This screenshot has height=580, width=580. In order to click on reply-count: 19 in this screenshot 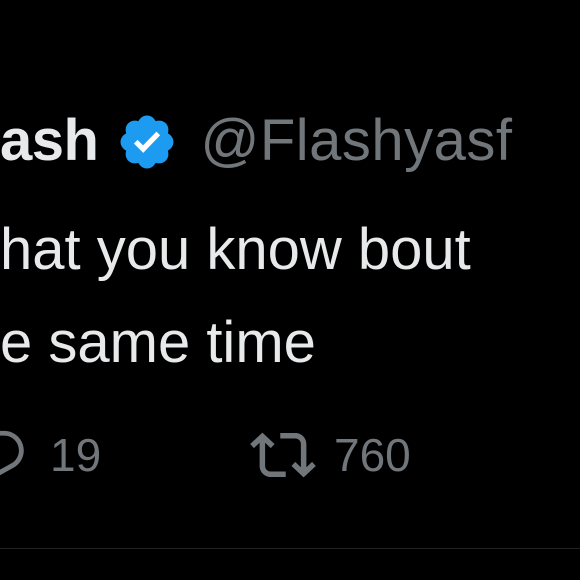, I will do `click(76, 455)`.